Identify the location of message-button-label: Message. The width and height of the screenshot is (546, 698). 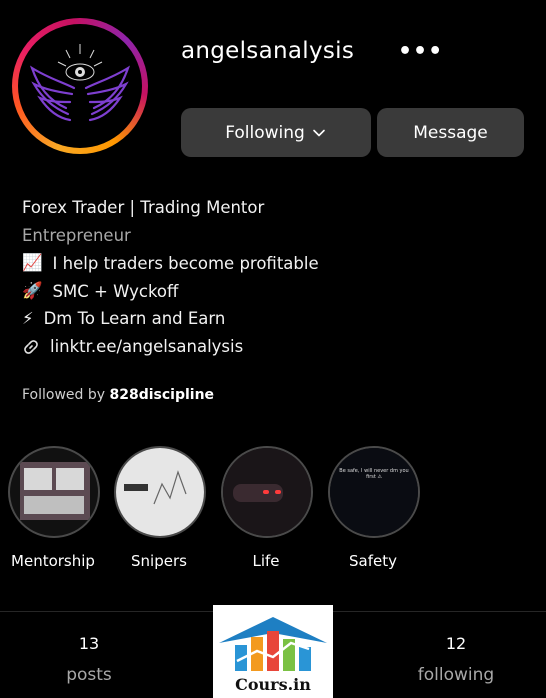
(450, 132).